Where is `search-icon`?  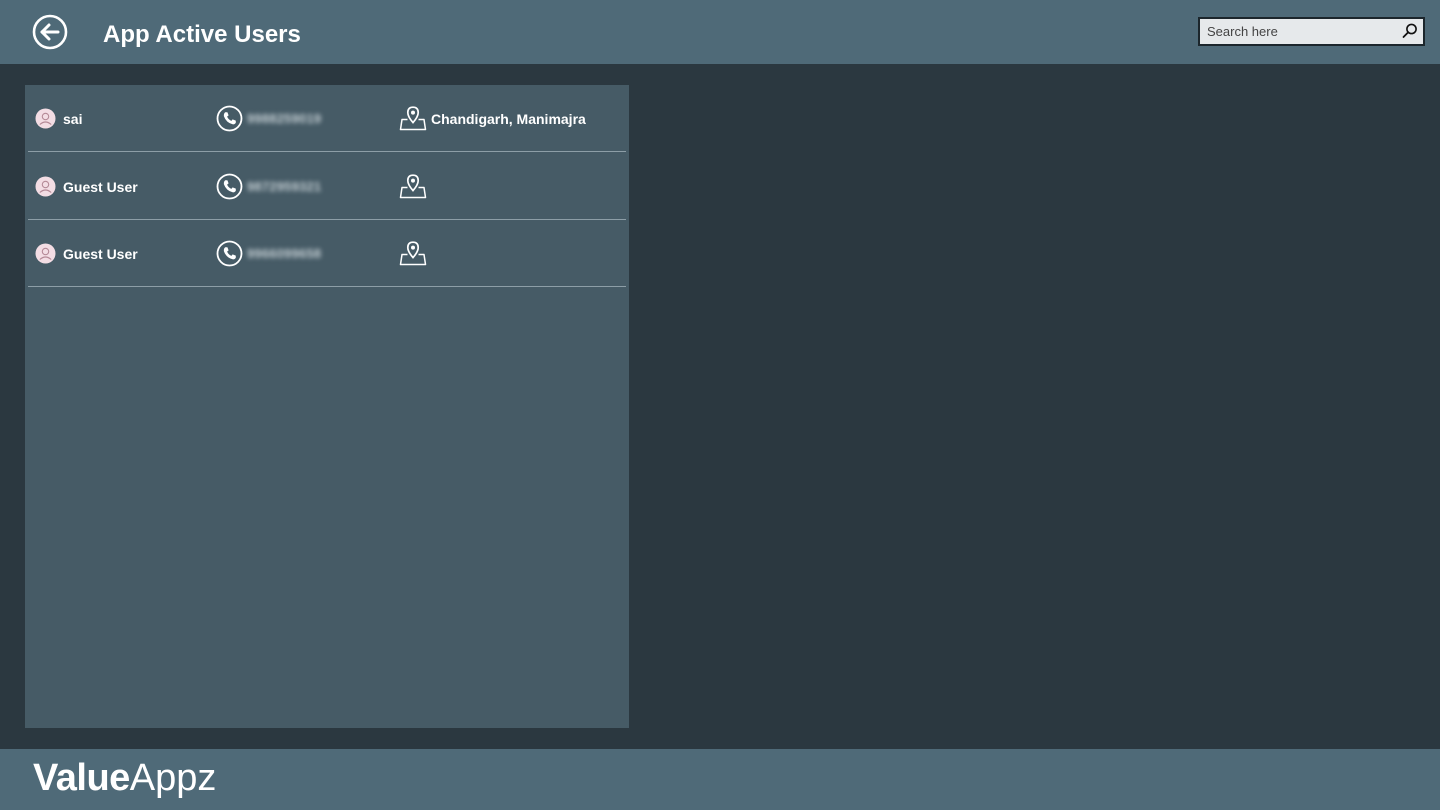 search-icon is located at coordinates (1409, 30).